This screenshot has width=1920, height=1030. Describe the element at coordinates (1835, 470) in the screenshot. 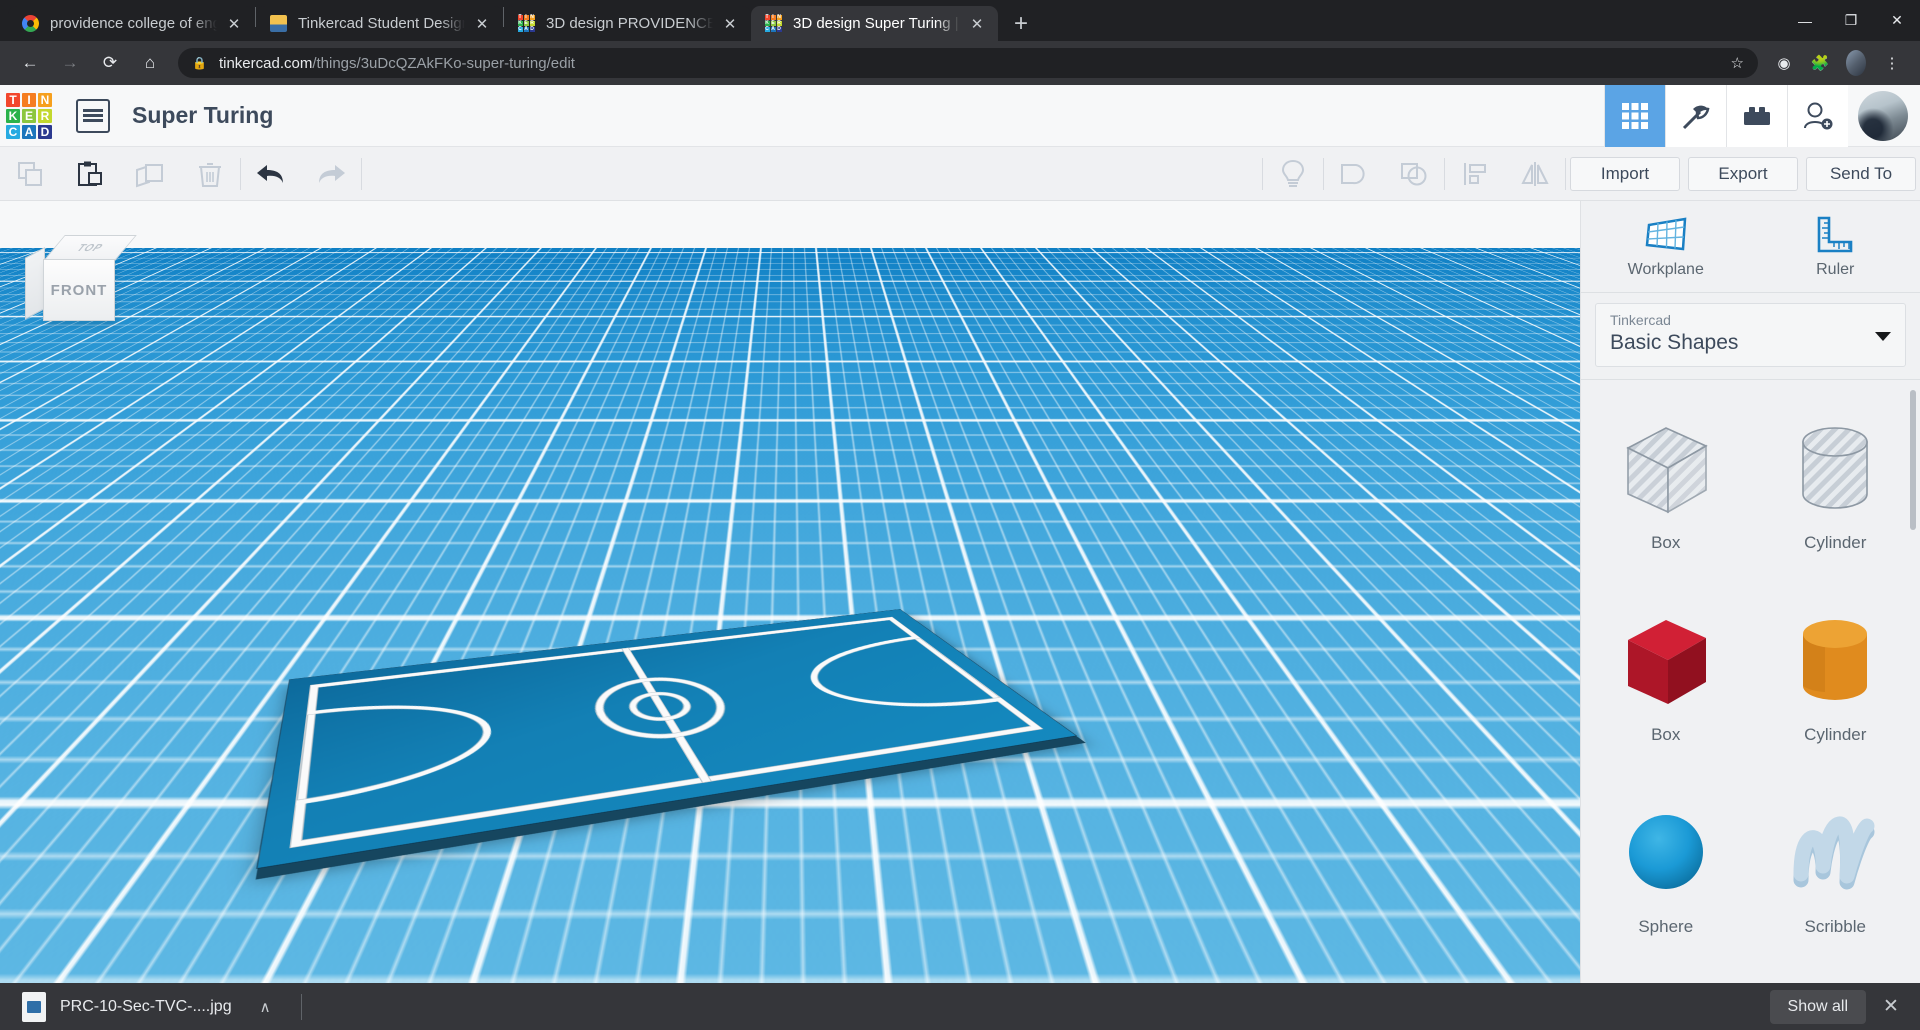

I see `cylinder-hole-icon` at that location.